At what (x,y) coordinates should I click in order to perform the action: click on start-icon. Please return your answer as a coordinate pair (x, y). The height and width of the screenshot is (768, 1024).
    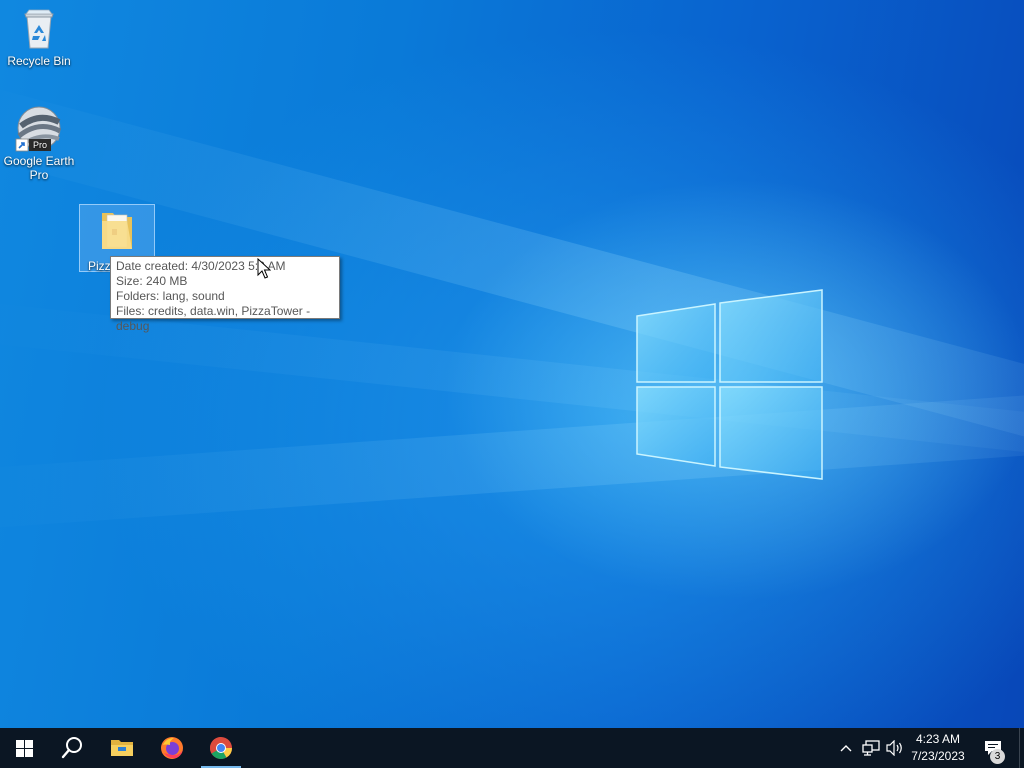
    Looking at the image, I should click on (24, 748).